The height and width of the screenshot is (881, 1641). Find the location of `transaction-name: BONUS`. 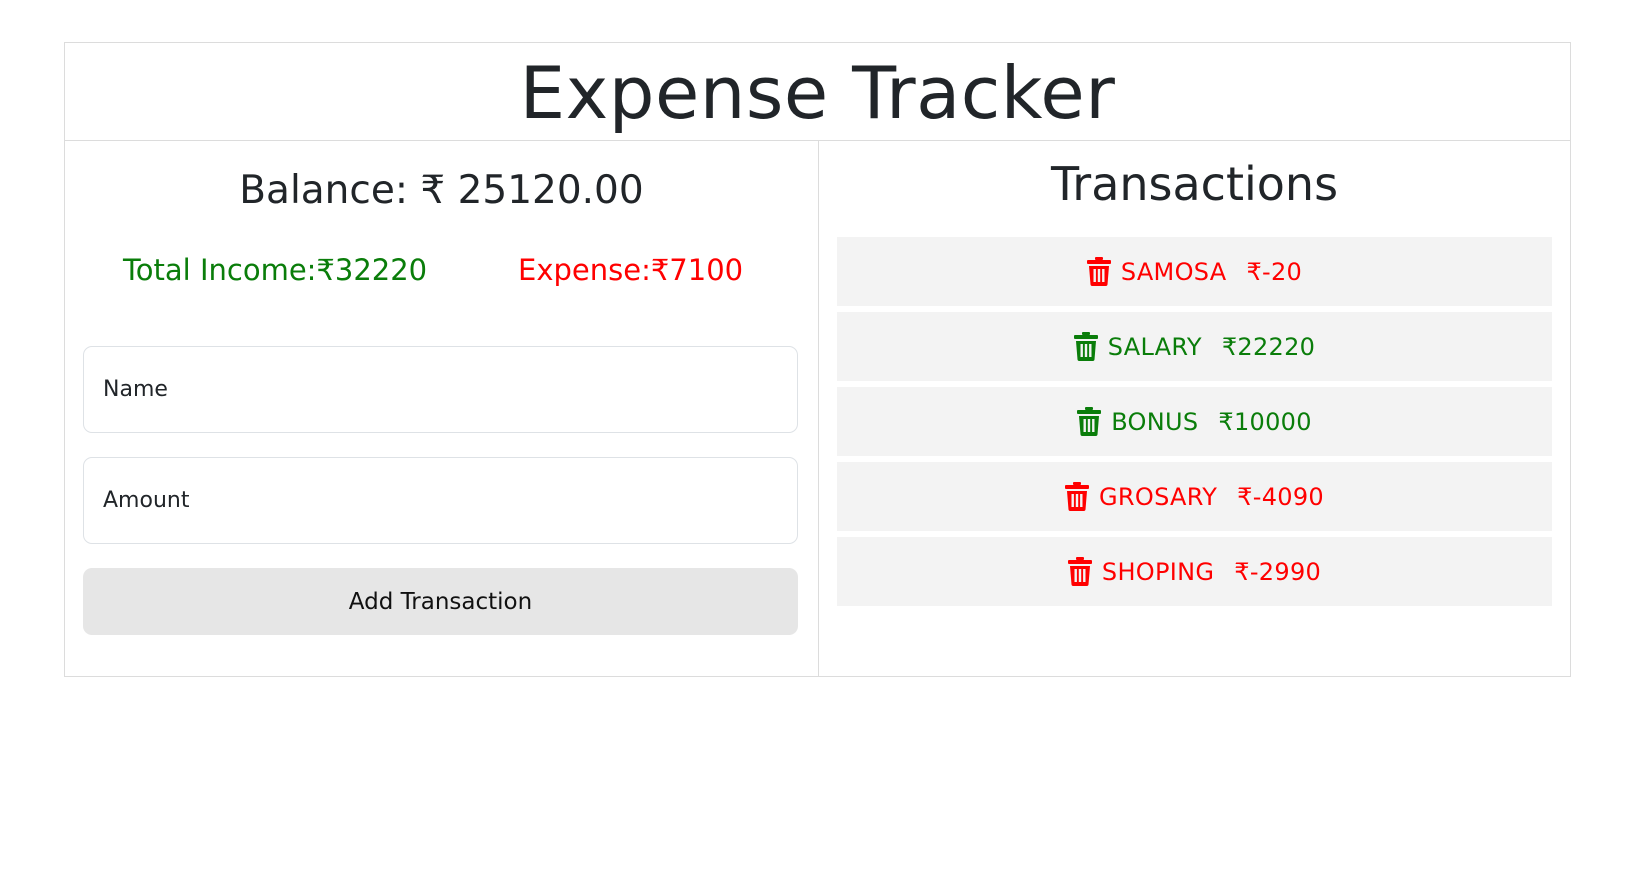

transaction-name: BONUS is located at coordinates (1155, 421).